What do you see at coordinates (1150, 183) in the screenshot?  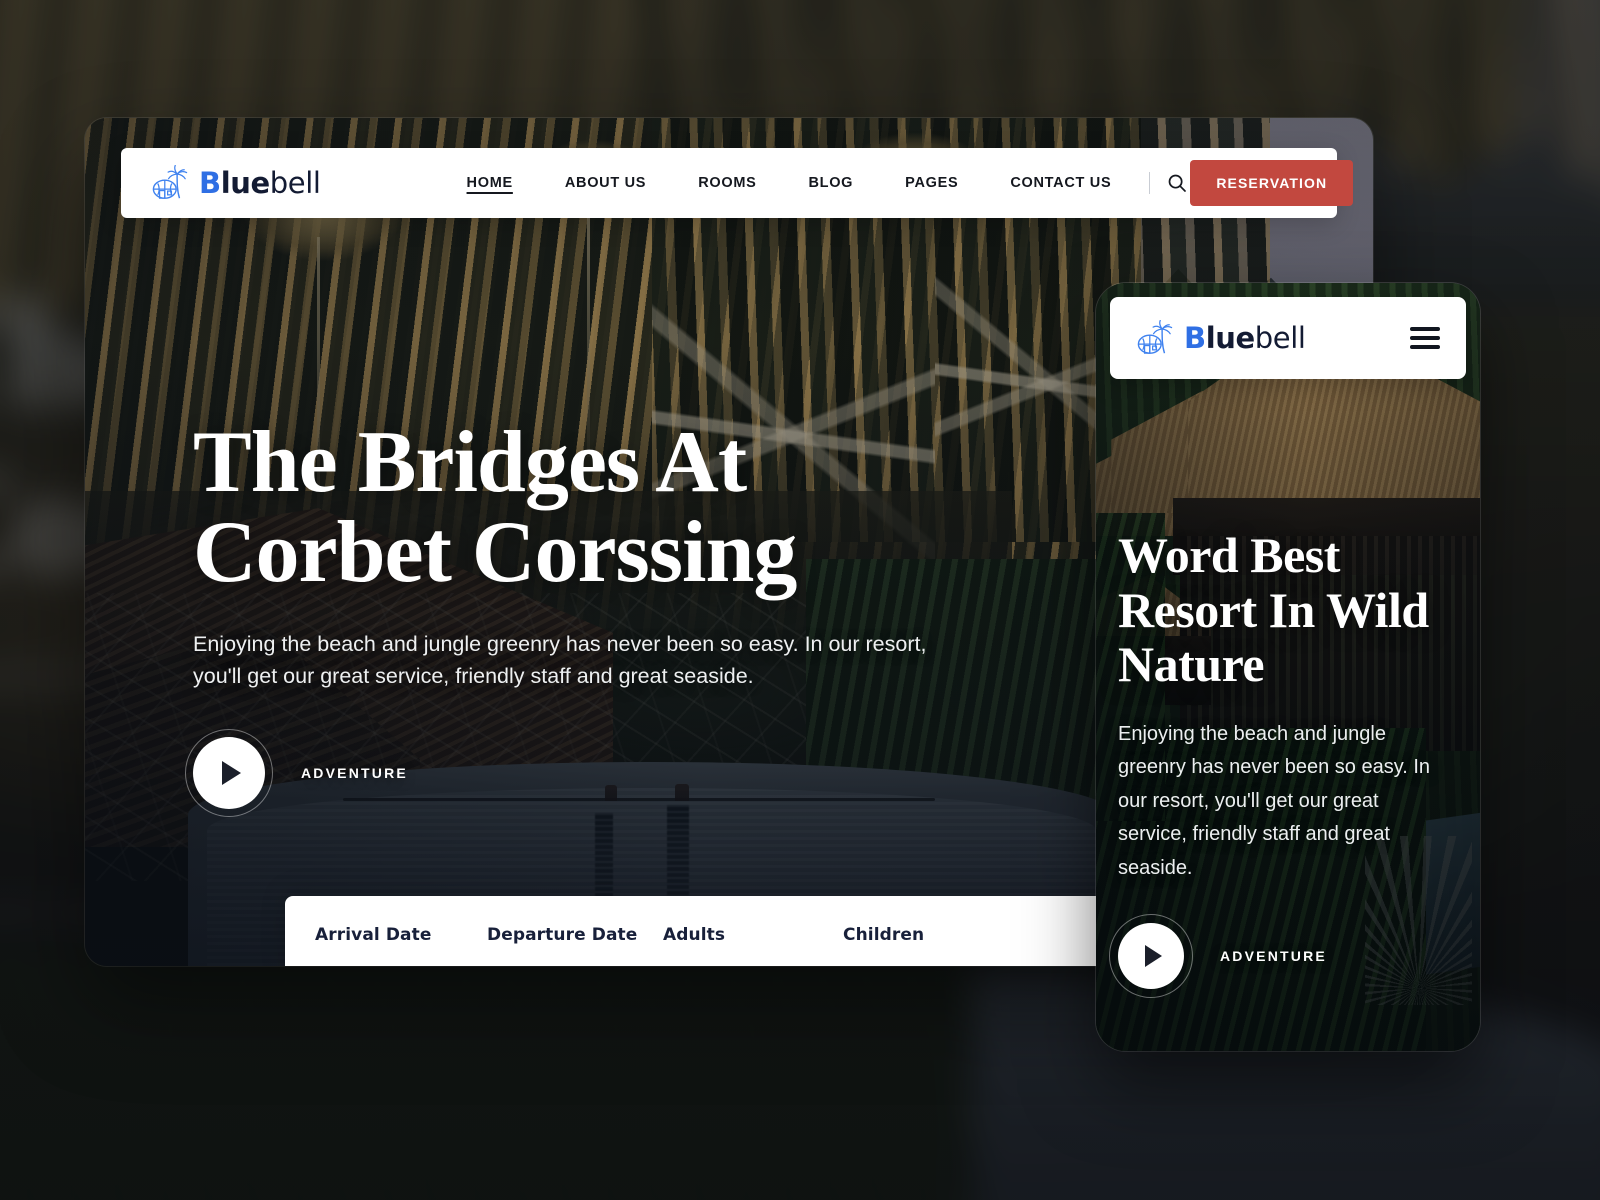 I see `nav-divider` at bounding box center [1150, 183].